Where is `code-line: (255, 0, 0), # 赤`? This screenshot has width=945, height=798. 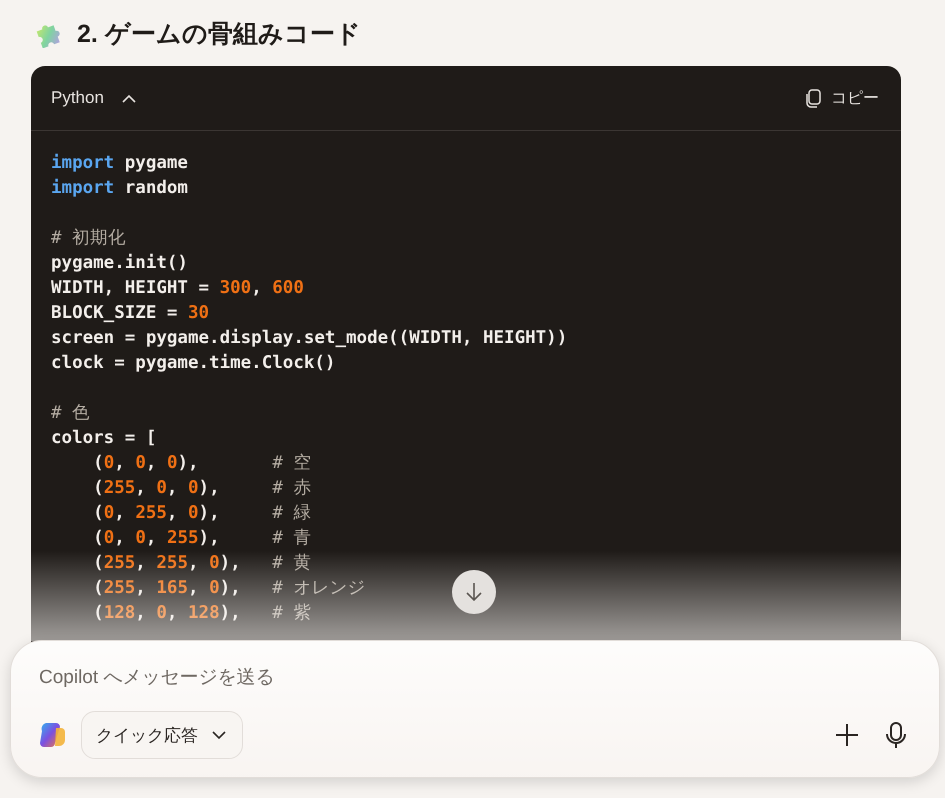
code-line: (255, 0, 0), # 赤 is located at coordinates (202, 488).